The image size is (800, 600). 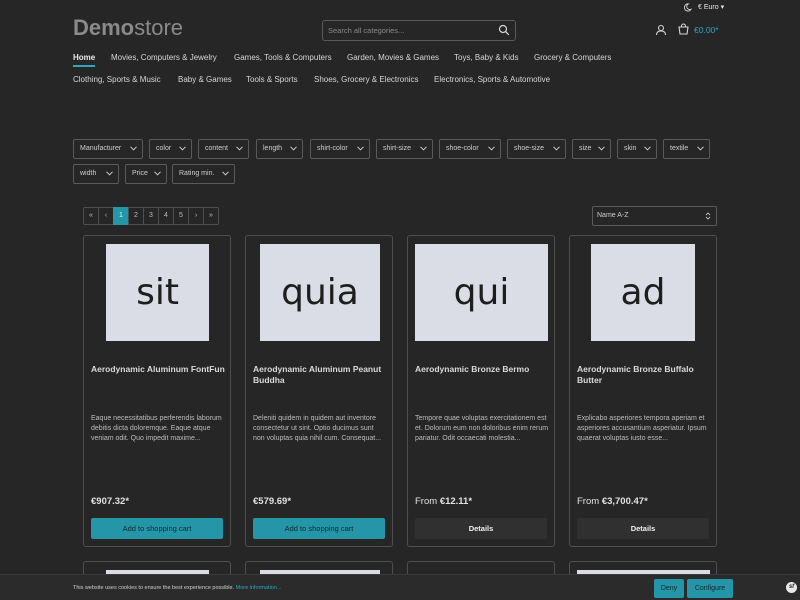 I want to click on filter-length: length, so click(x=279, y=149).